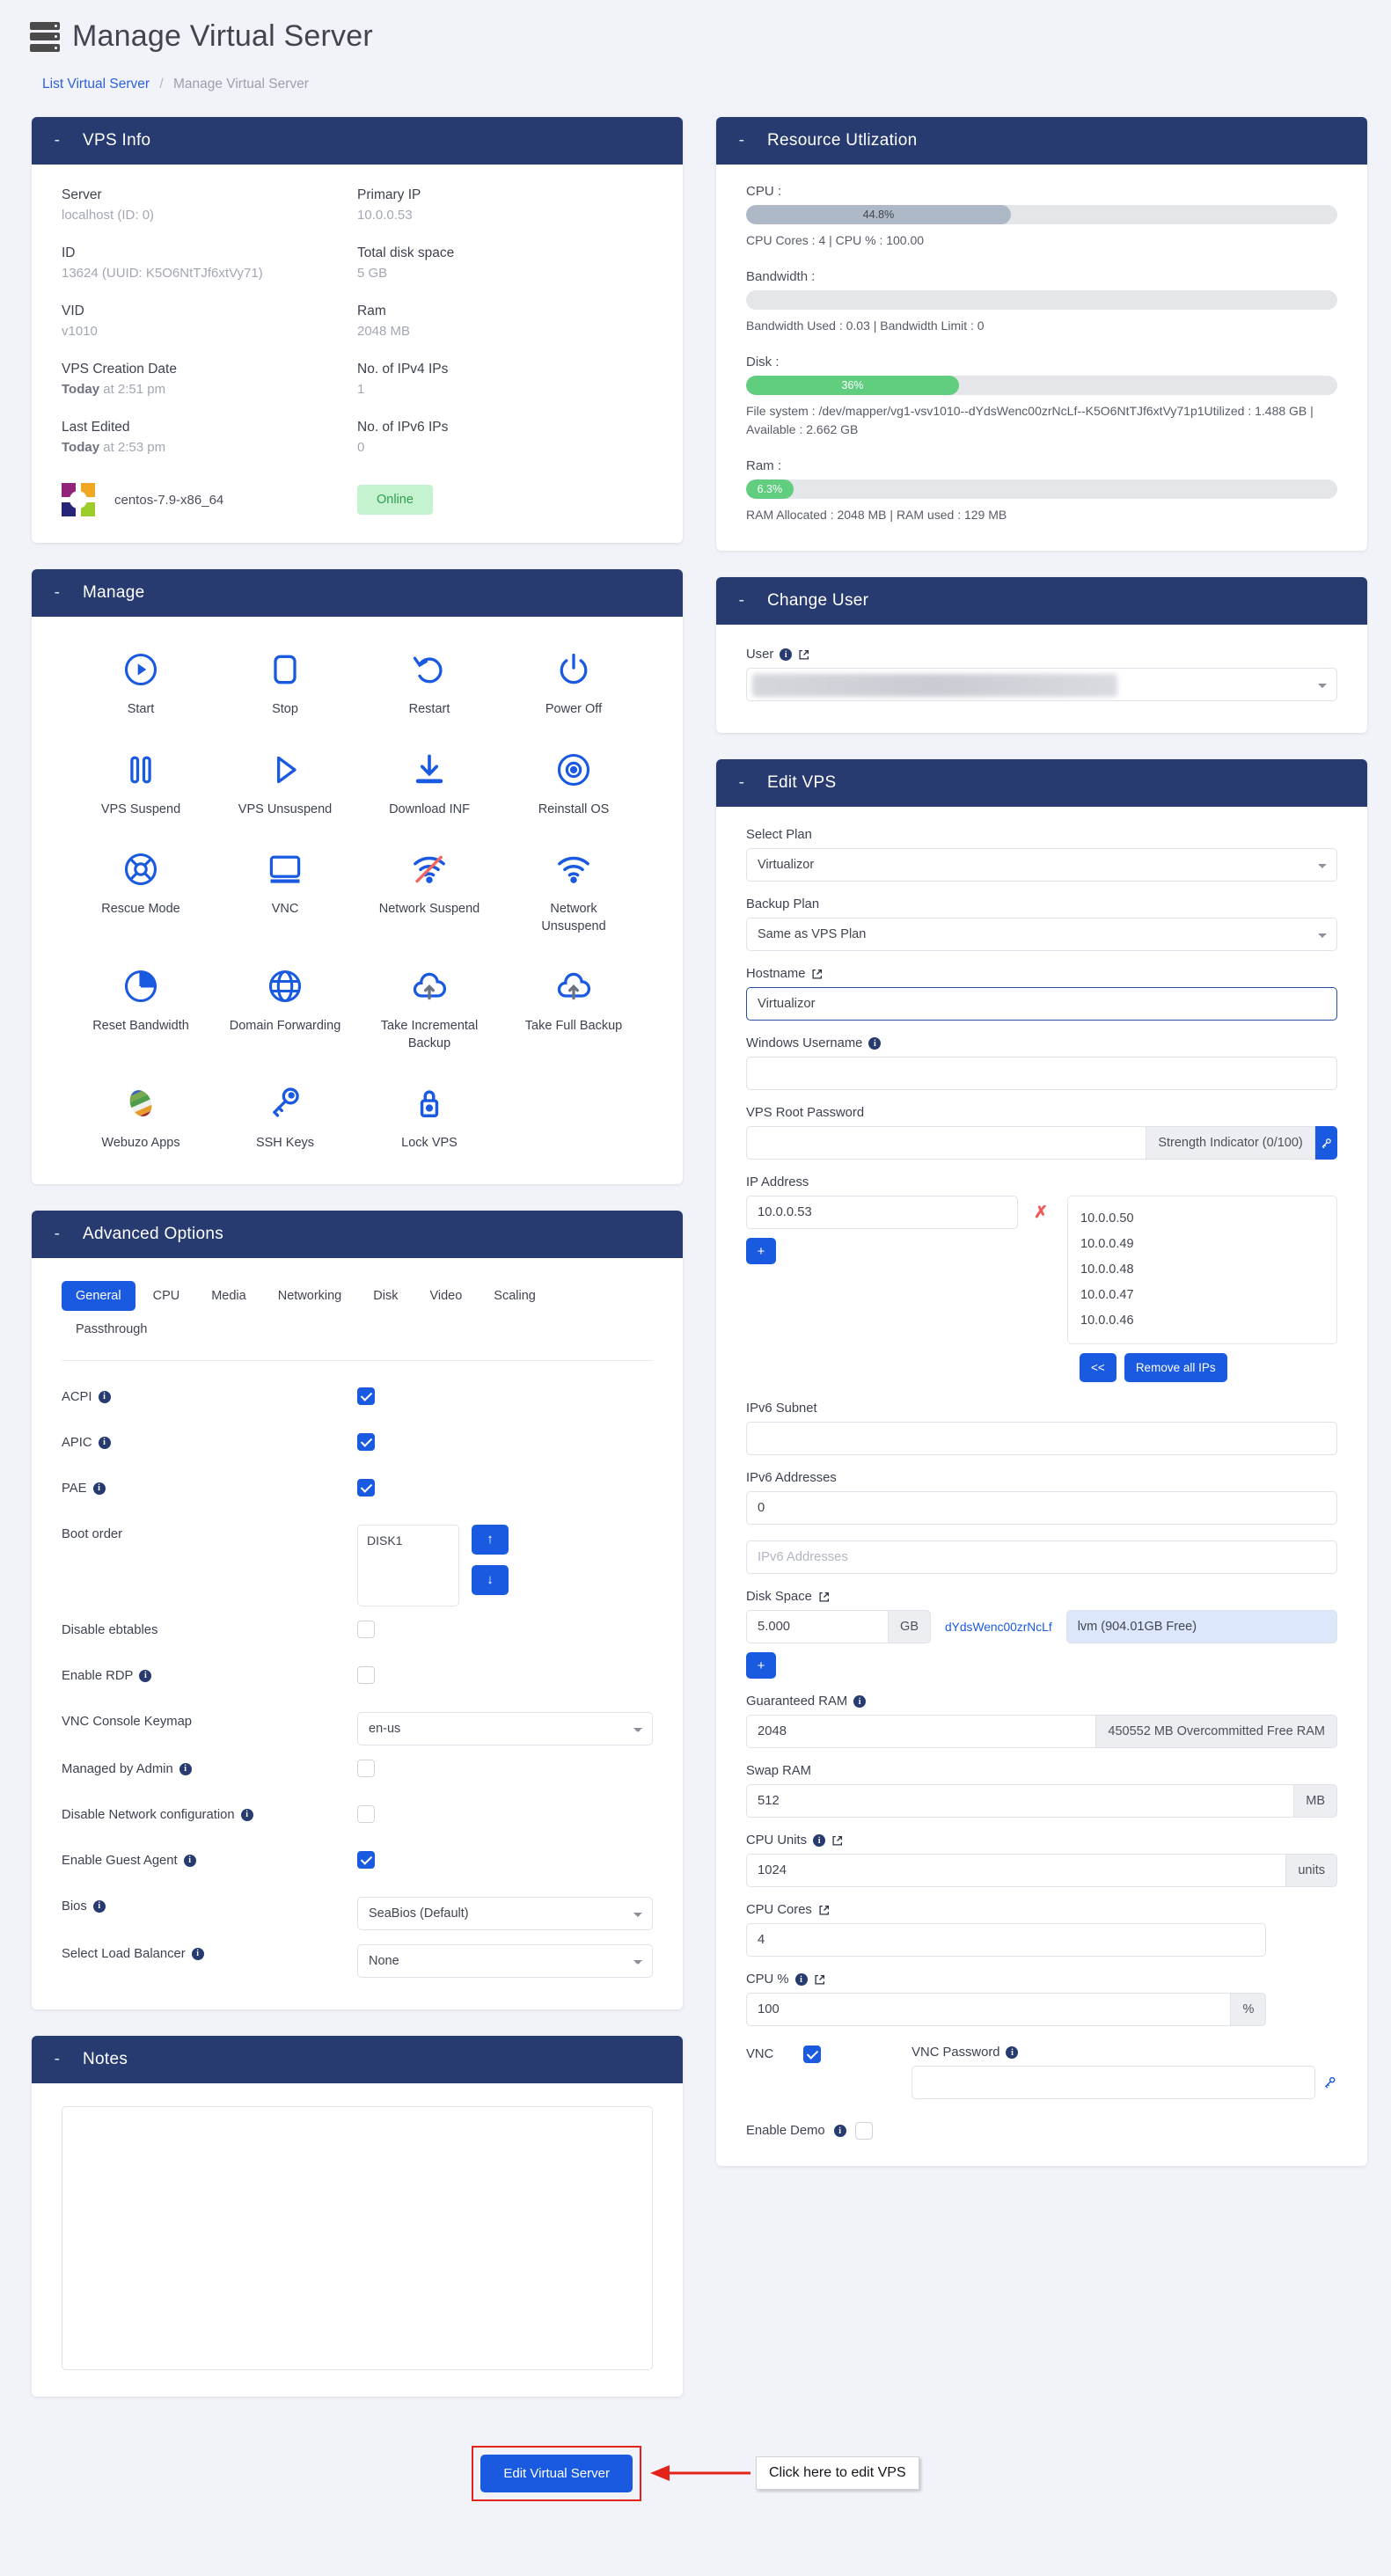 This screenshot has width=1391, height=2576. I want to click on ip-address-input, so click(882, 1212).